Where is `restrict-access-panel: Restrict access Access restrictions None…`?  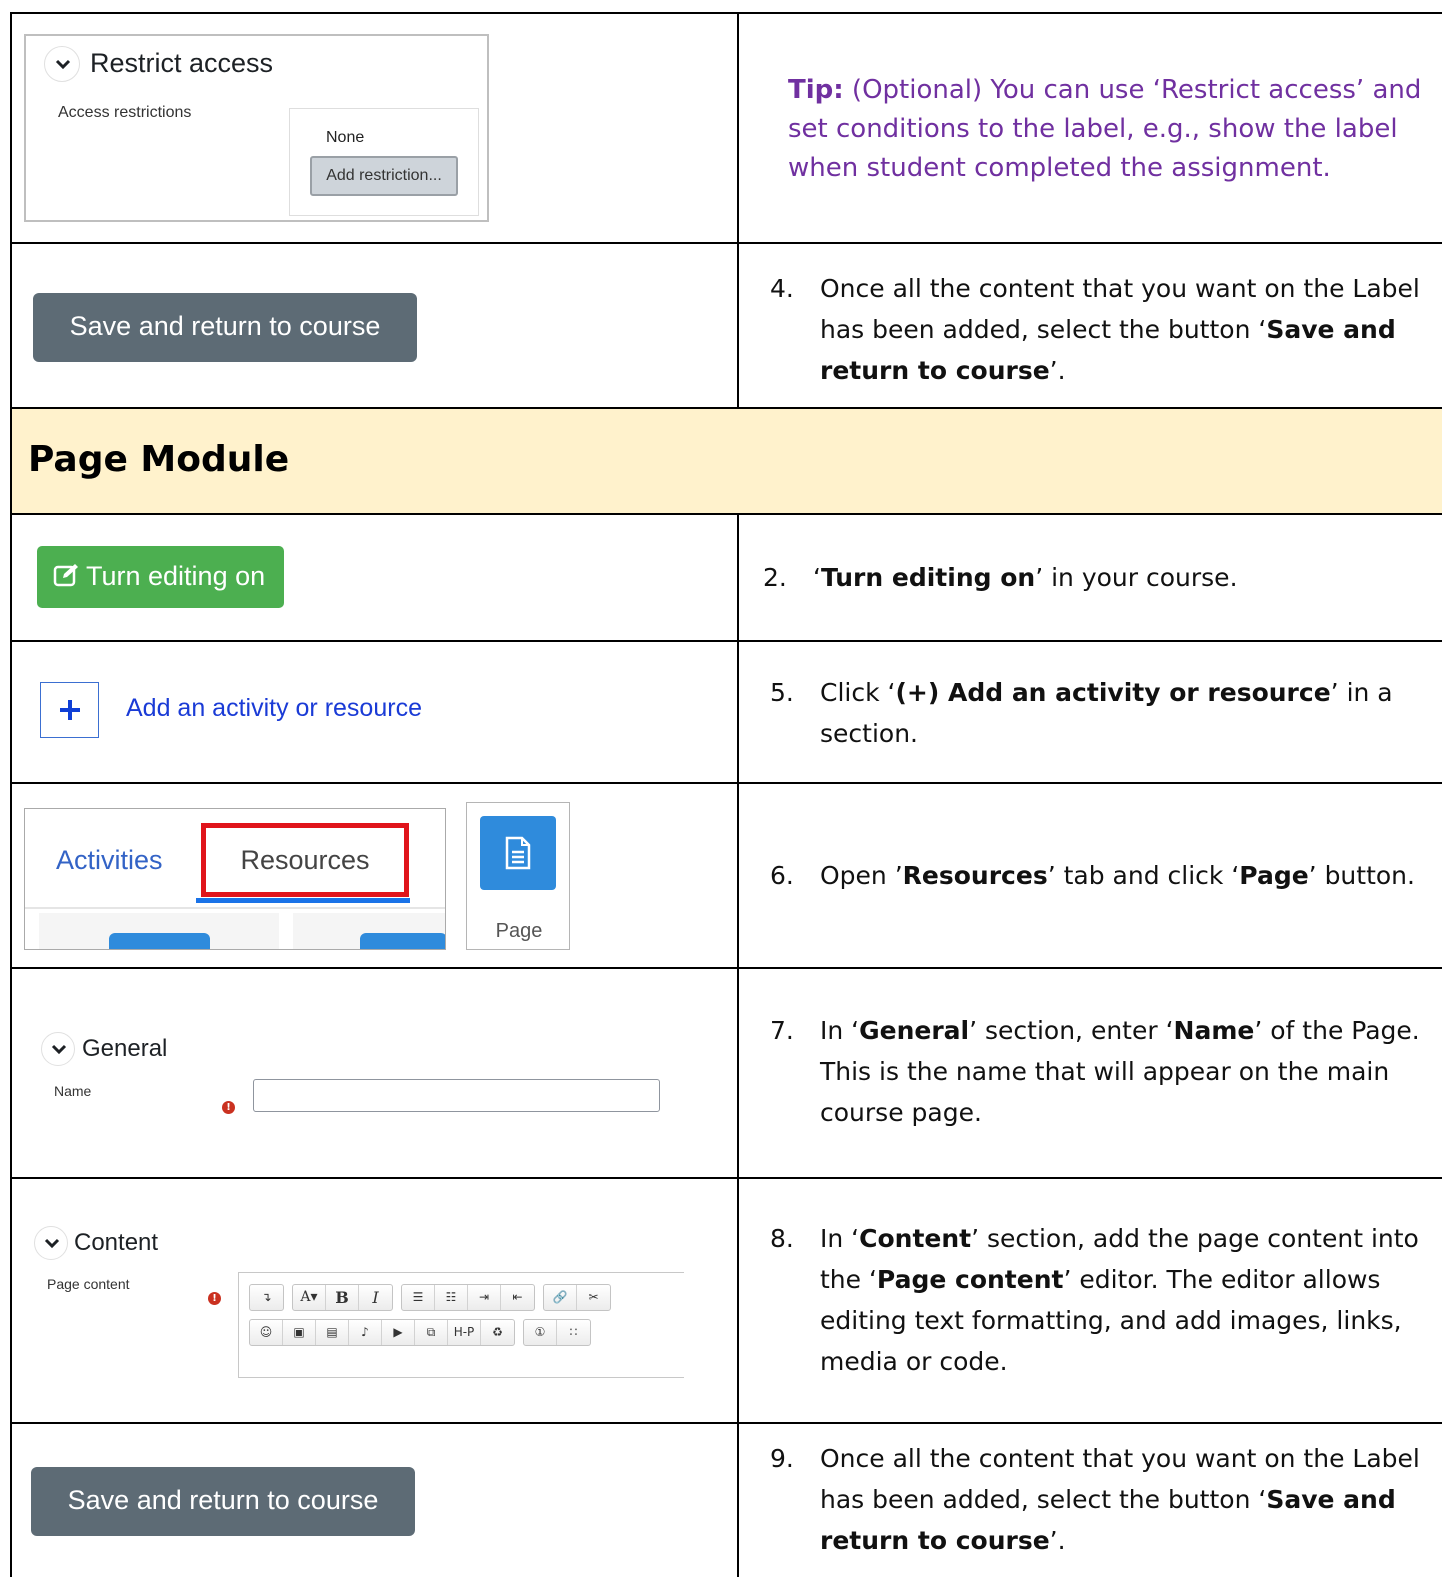
restrict-access-panel: Restrict access Access restrictions None… is located at coordinates (256, 128).